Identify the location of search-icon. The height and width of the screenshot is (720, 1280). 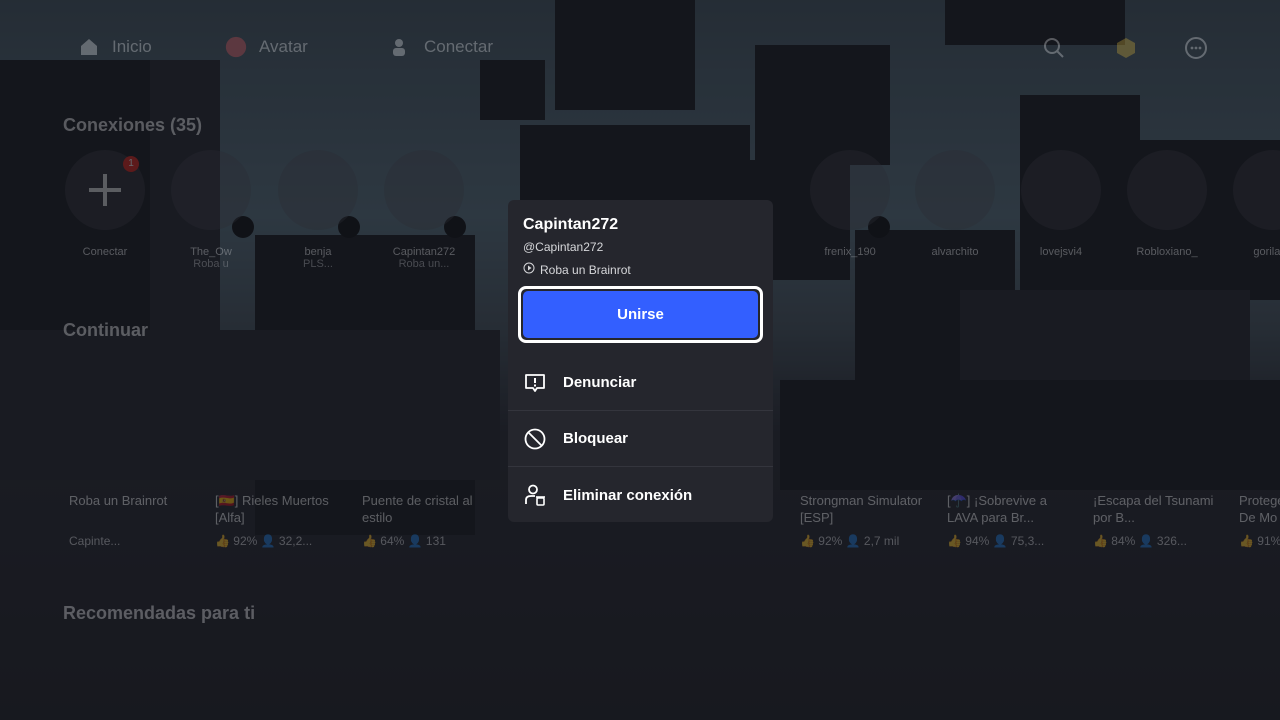
(1054, 48).